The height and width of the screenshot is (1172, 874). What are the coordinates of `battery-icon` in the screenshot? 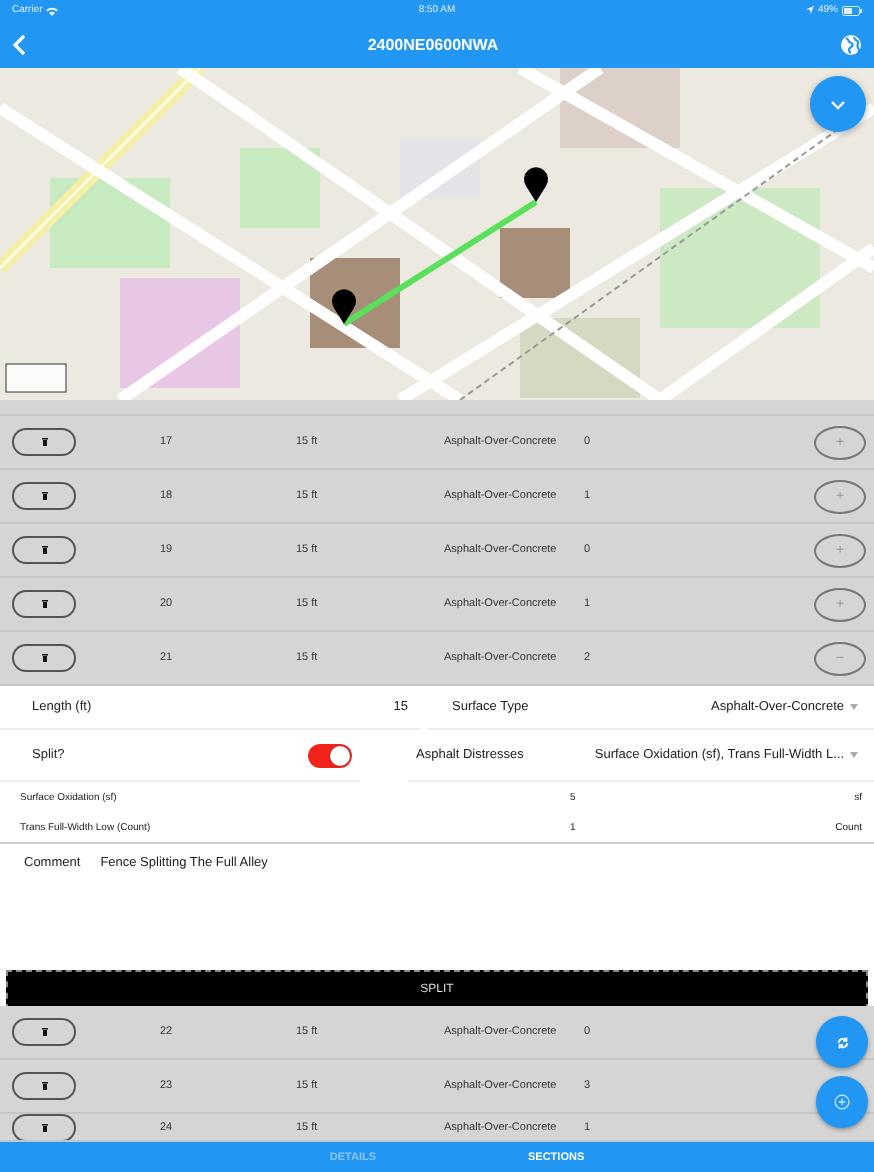 It's located at (851, 10).